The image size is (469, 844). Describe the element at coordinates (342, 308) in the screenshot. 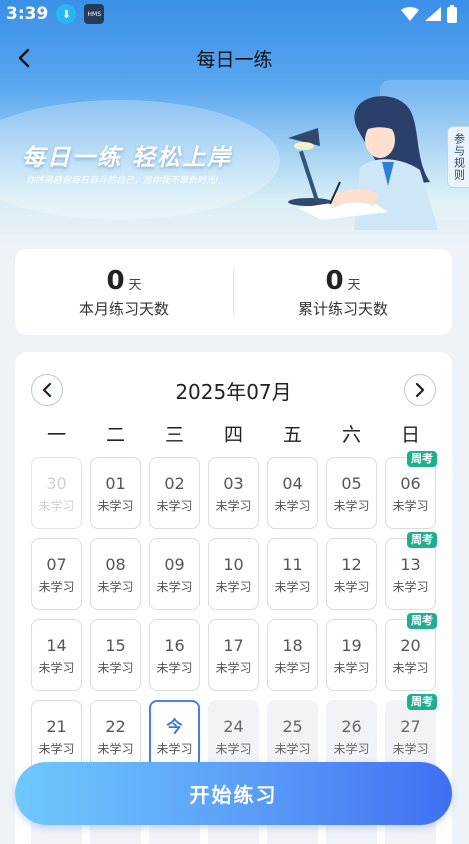

I see `total-days-label: 累计练习天数` at that location.